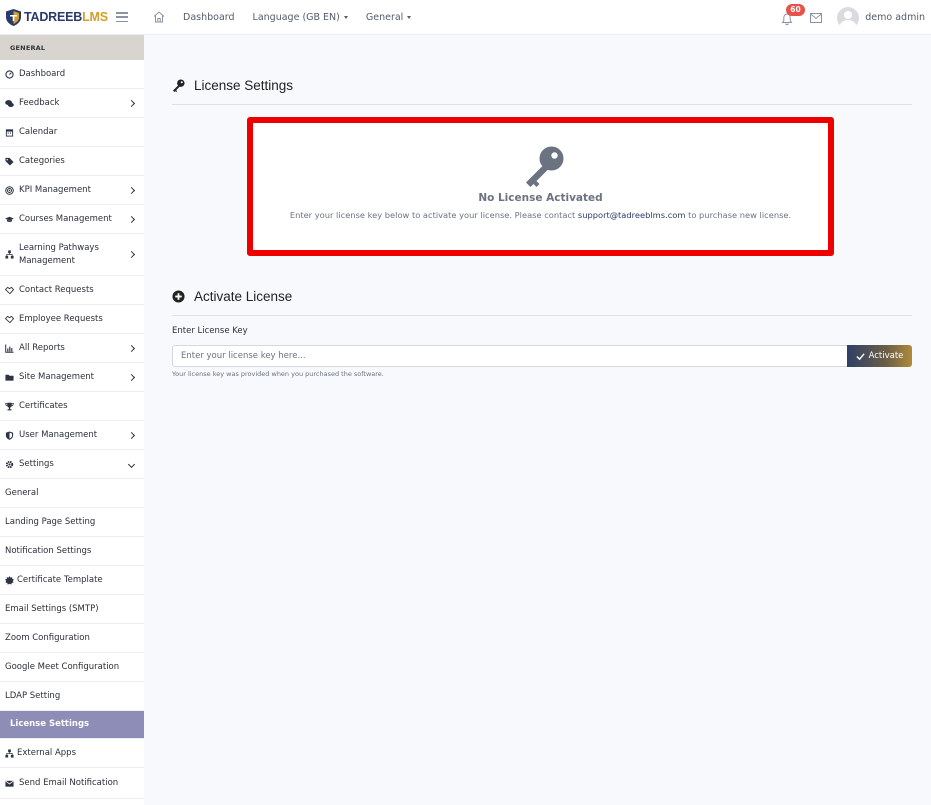  What do you see at coordinates (540, 198) in the screenshot?
I see `license-status-text: No License Activated` at bounding box center [540, 198].